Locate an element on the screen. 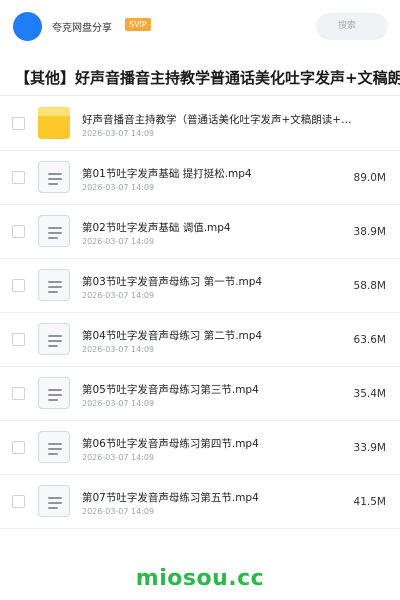 This screenshot has height=600, width=400. file-size: 89.0M is located at coordinates (369, 178).